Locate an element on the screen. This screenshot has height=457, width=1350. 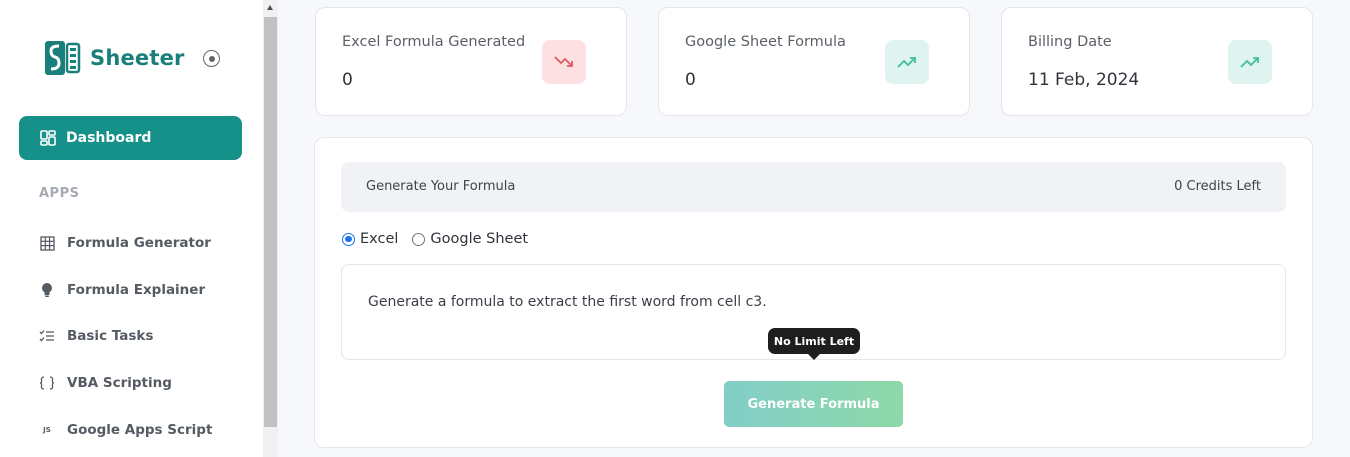
stat-card-billing-date: Billing Date 11 Feb, 2024 is located at coordinates (1157, 61).